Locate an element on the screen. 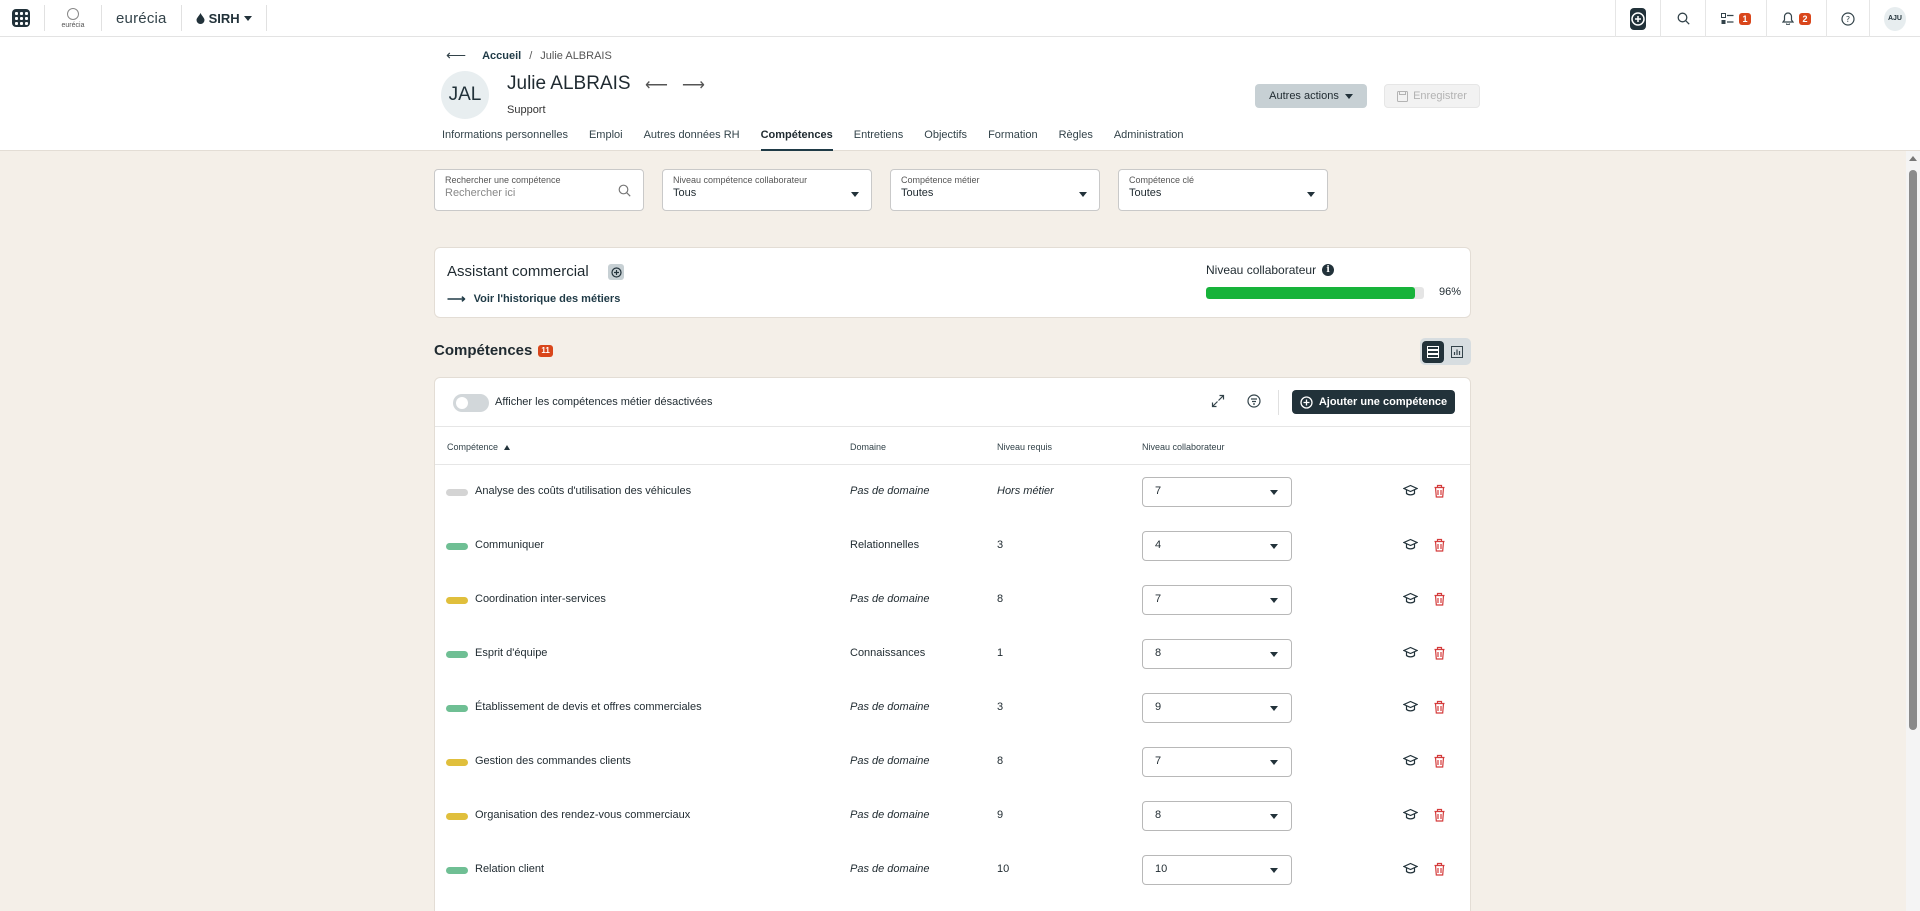 The width and height of the screenshot is (1920, 911). scroll-thumb is located at coordinates (1913, 450).